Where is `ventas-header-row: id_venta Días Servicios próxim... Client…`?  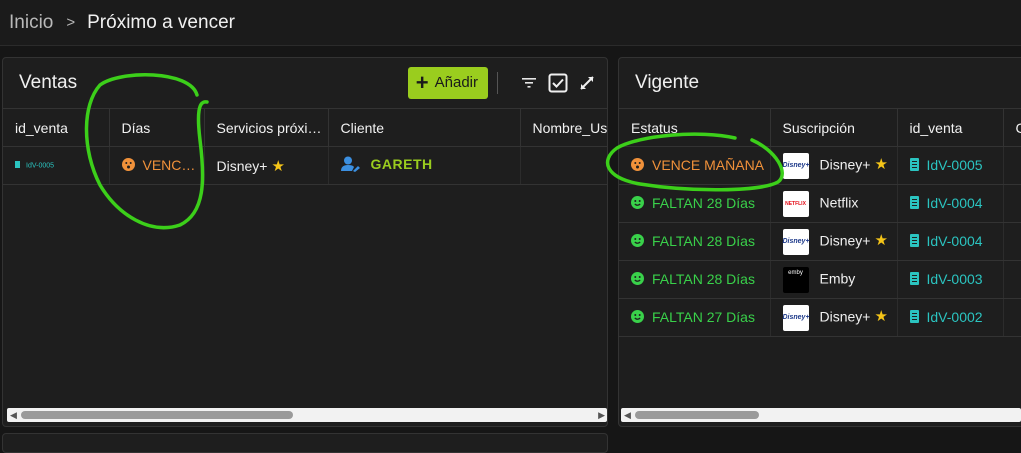 ventas-header-row: id_venta Días Servicios próxim... Client… is located at coordinates (305, 127).